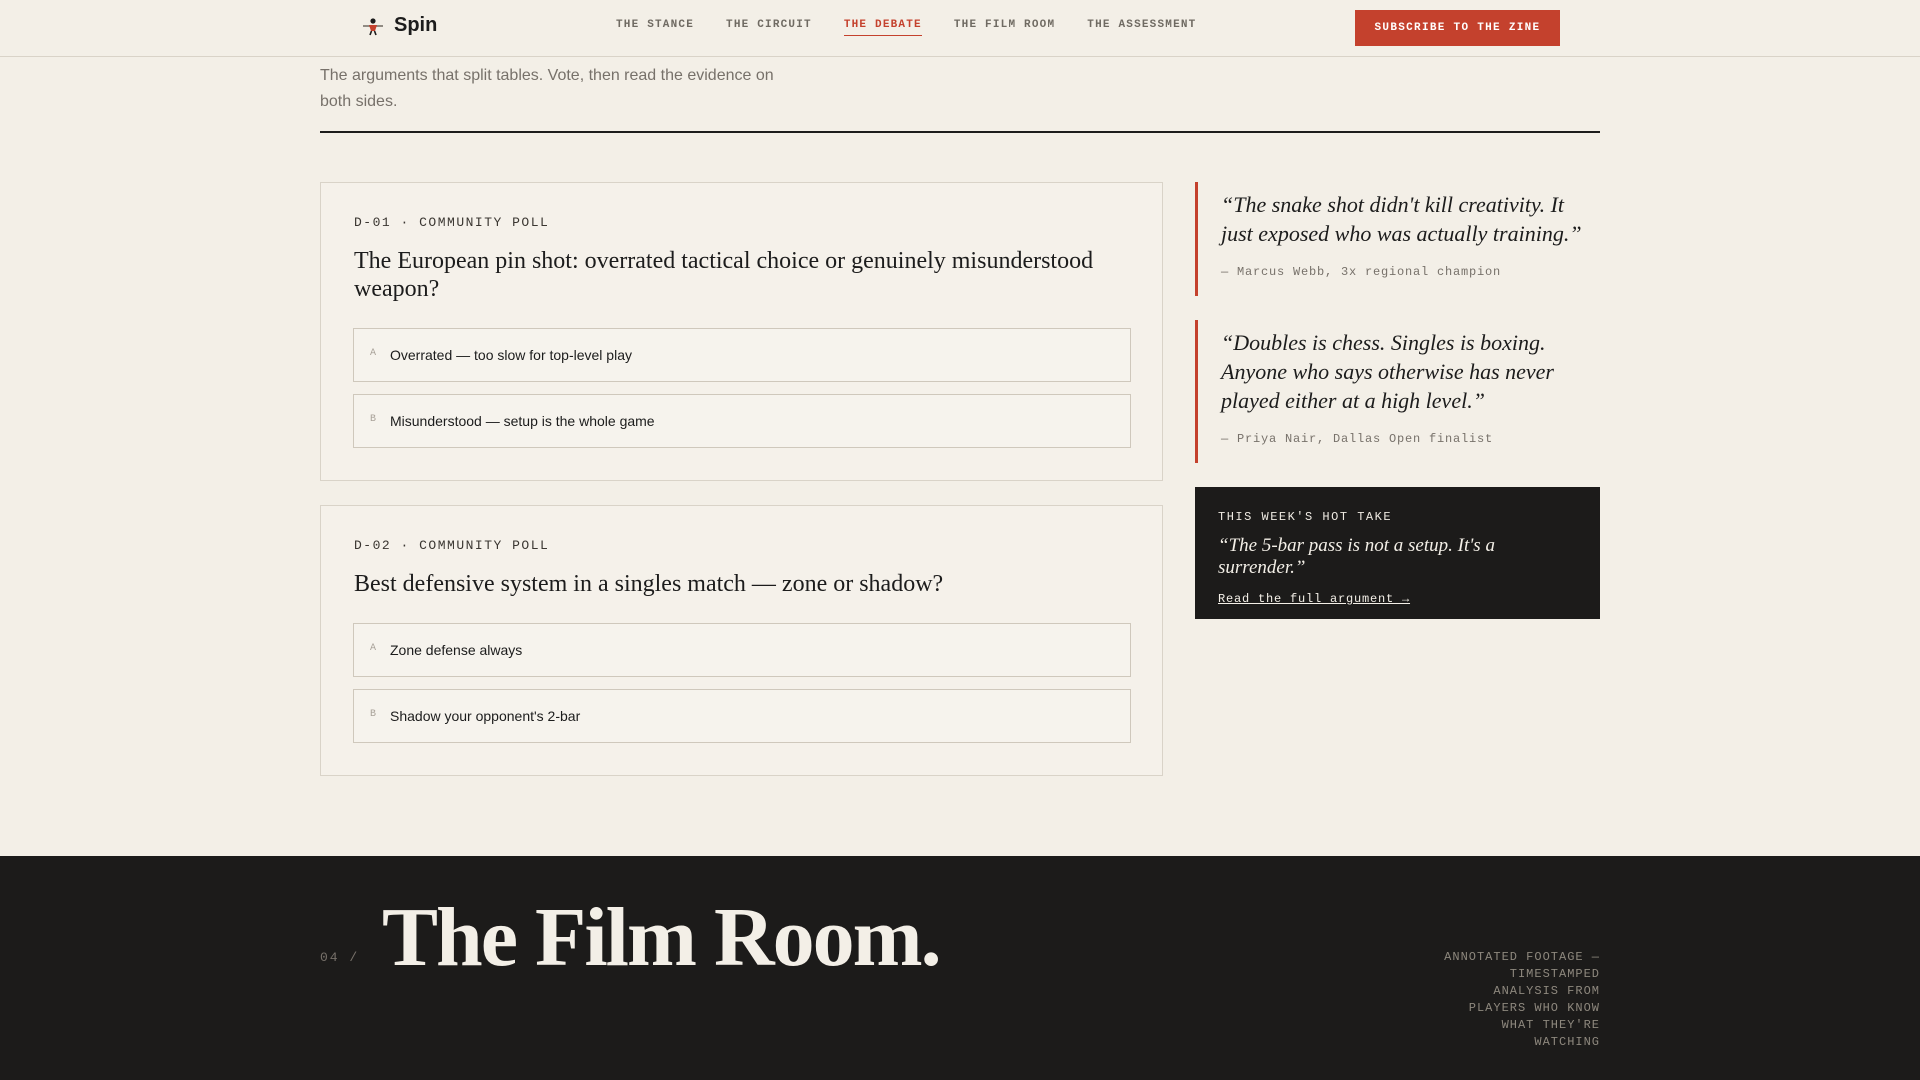 This screenshot has height=1080, width=1920. What do you see at coordinates (1004, 27) in the screenshot?
I see `nav-the-film-room: THE FILM ROOM` at bounding box center [1004, 27].